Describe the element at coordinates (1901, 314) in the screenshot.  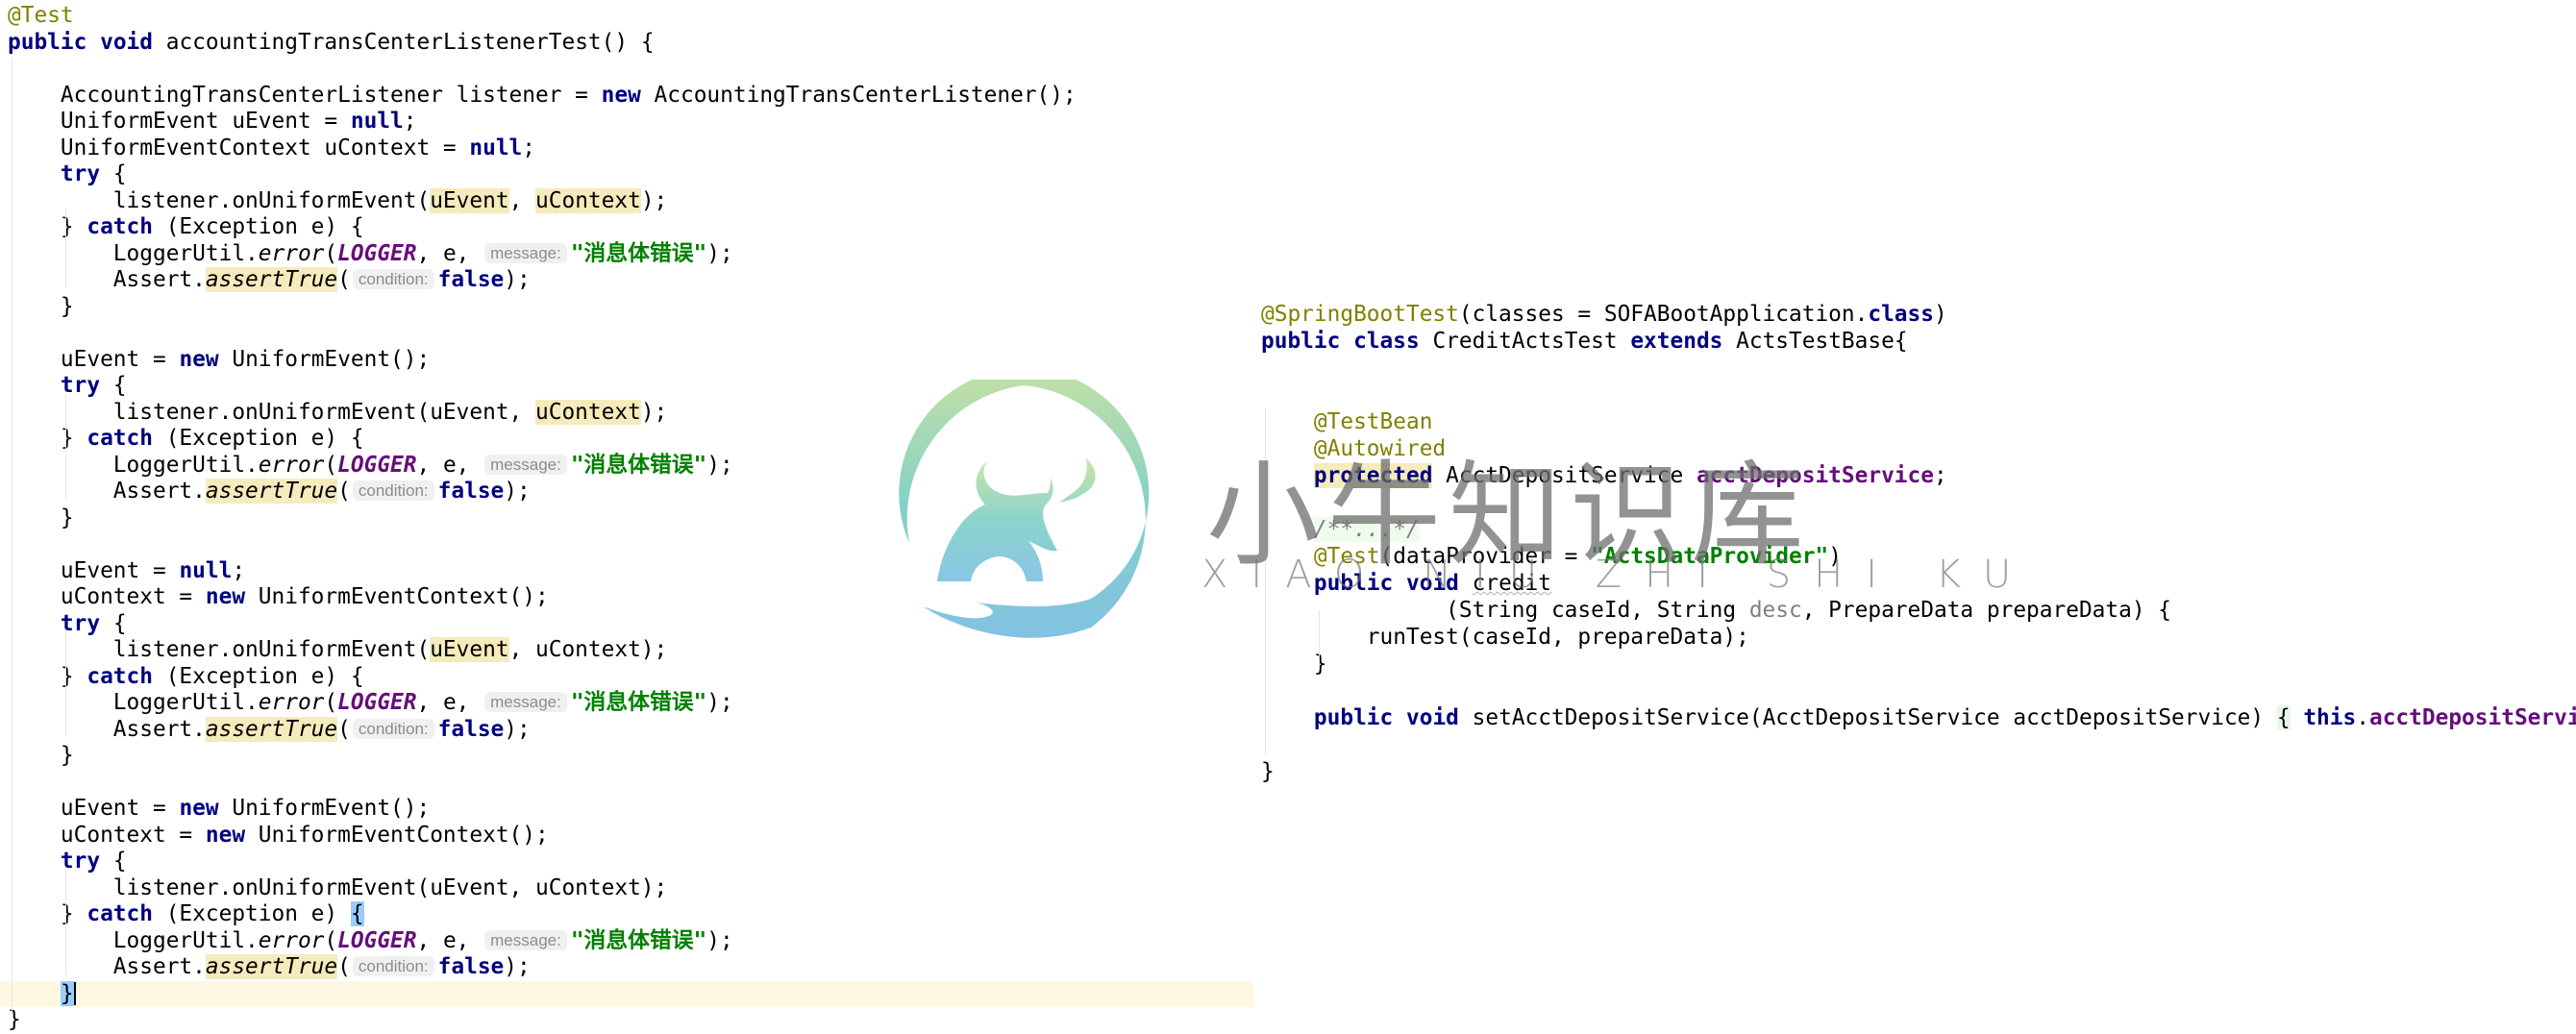
I see `code-token: class` at that location.